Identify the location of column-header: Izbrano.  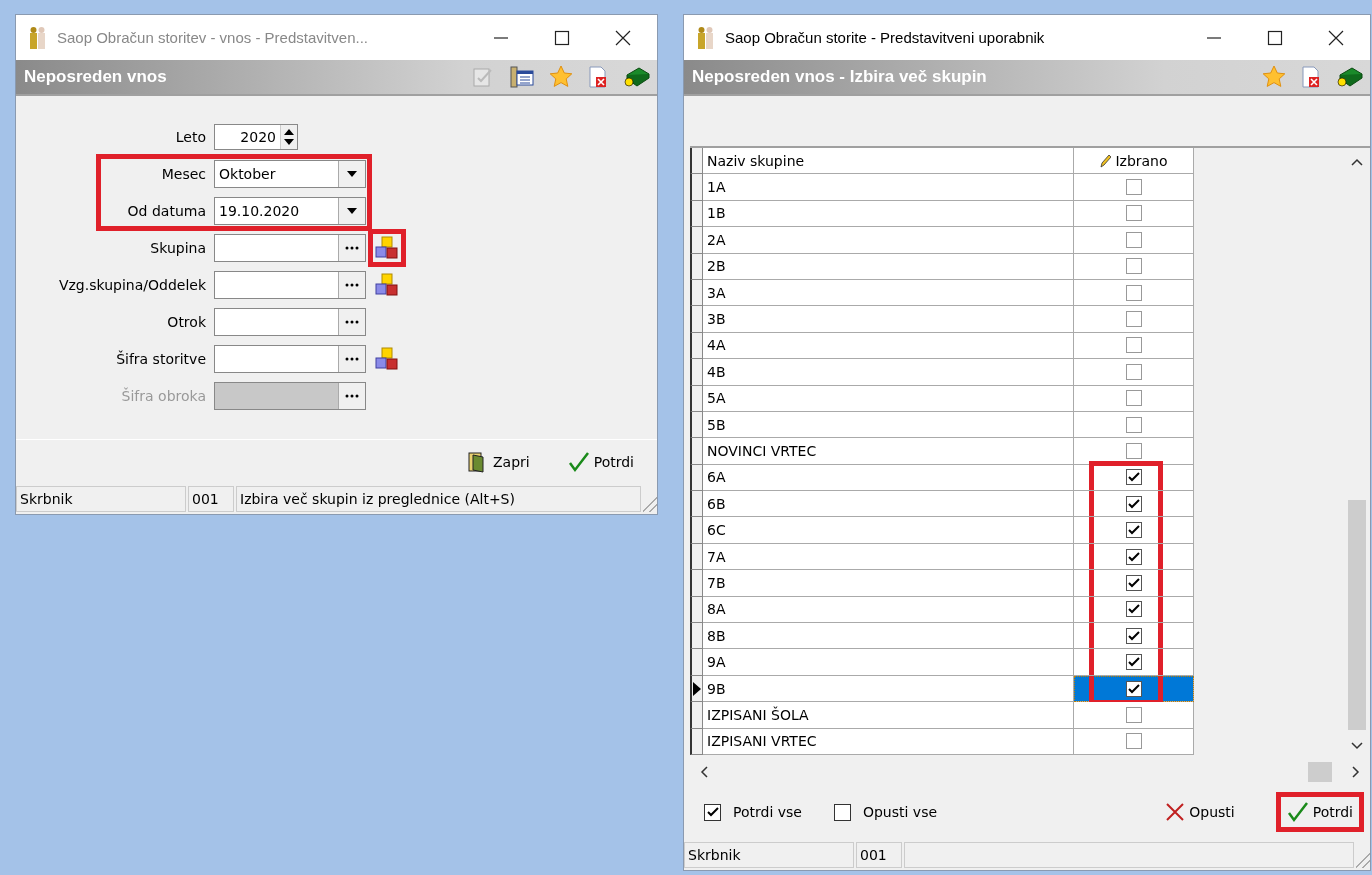
(1134, 161).